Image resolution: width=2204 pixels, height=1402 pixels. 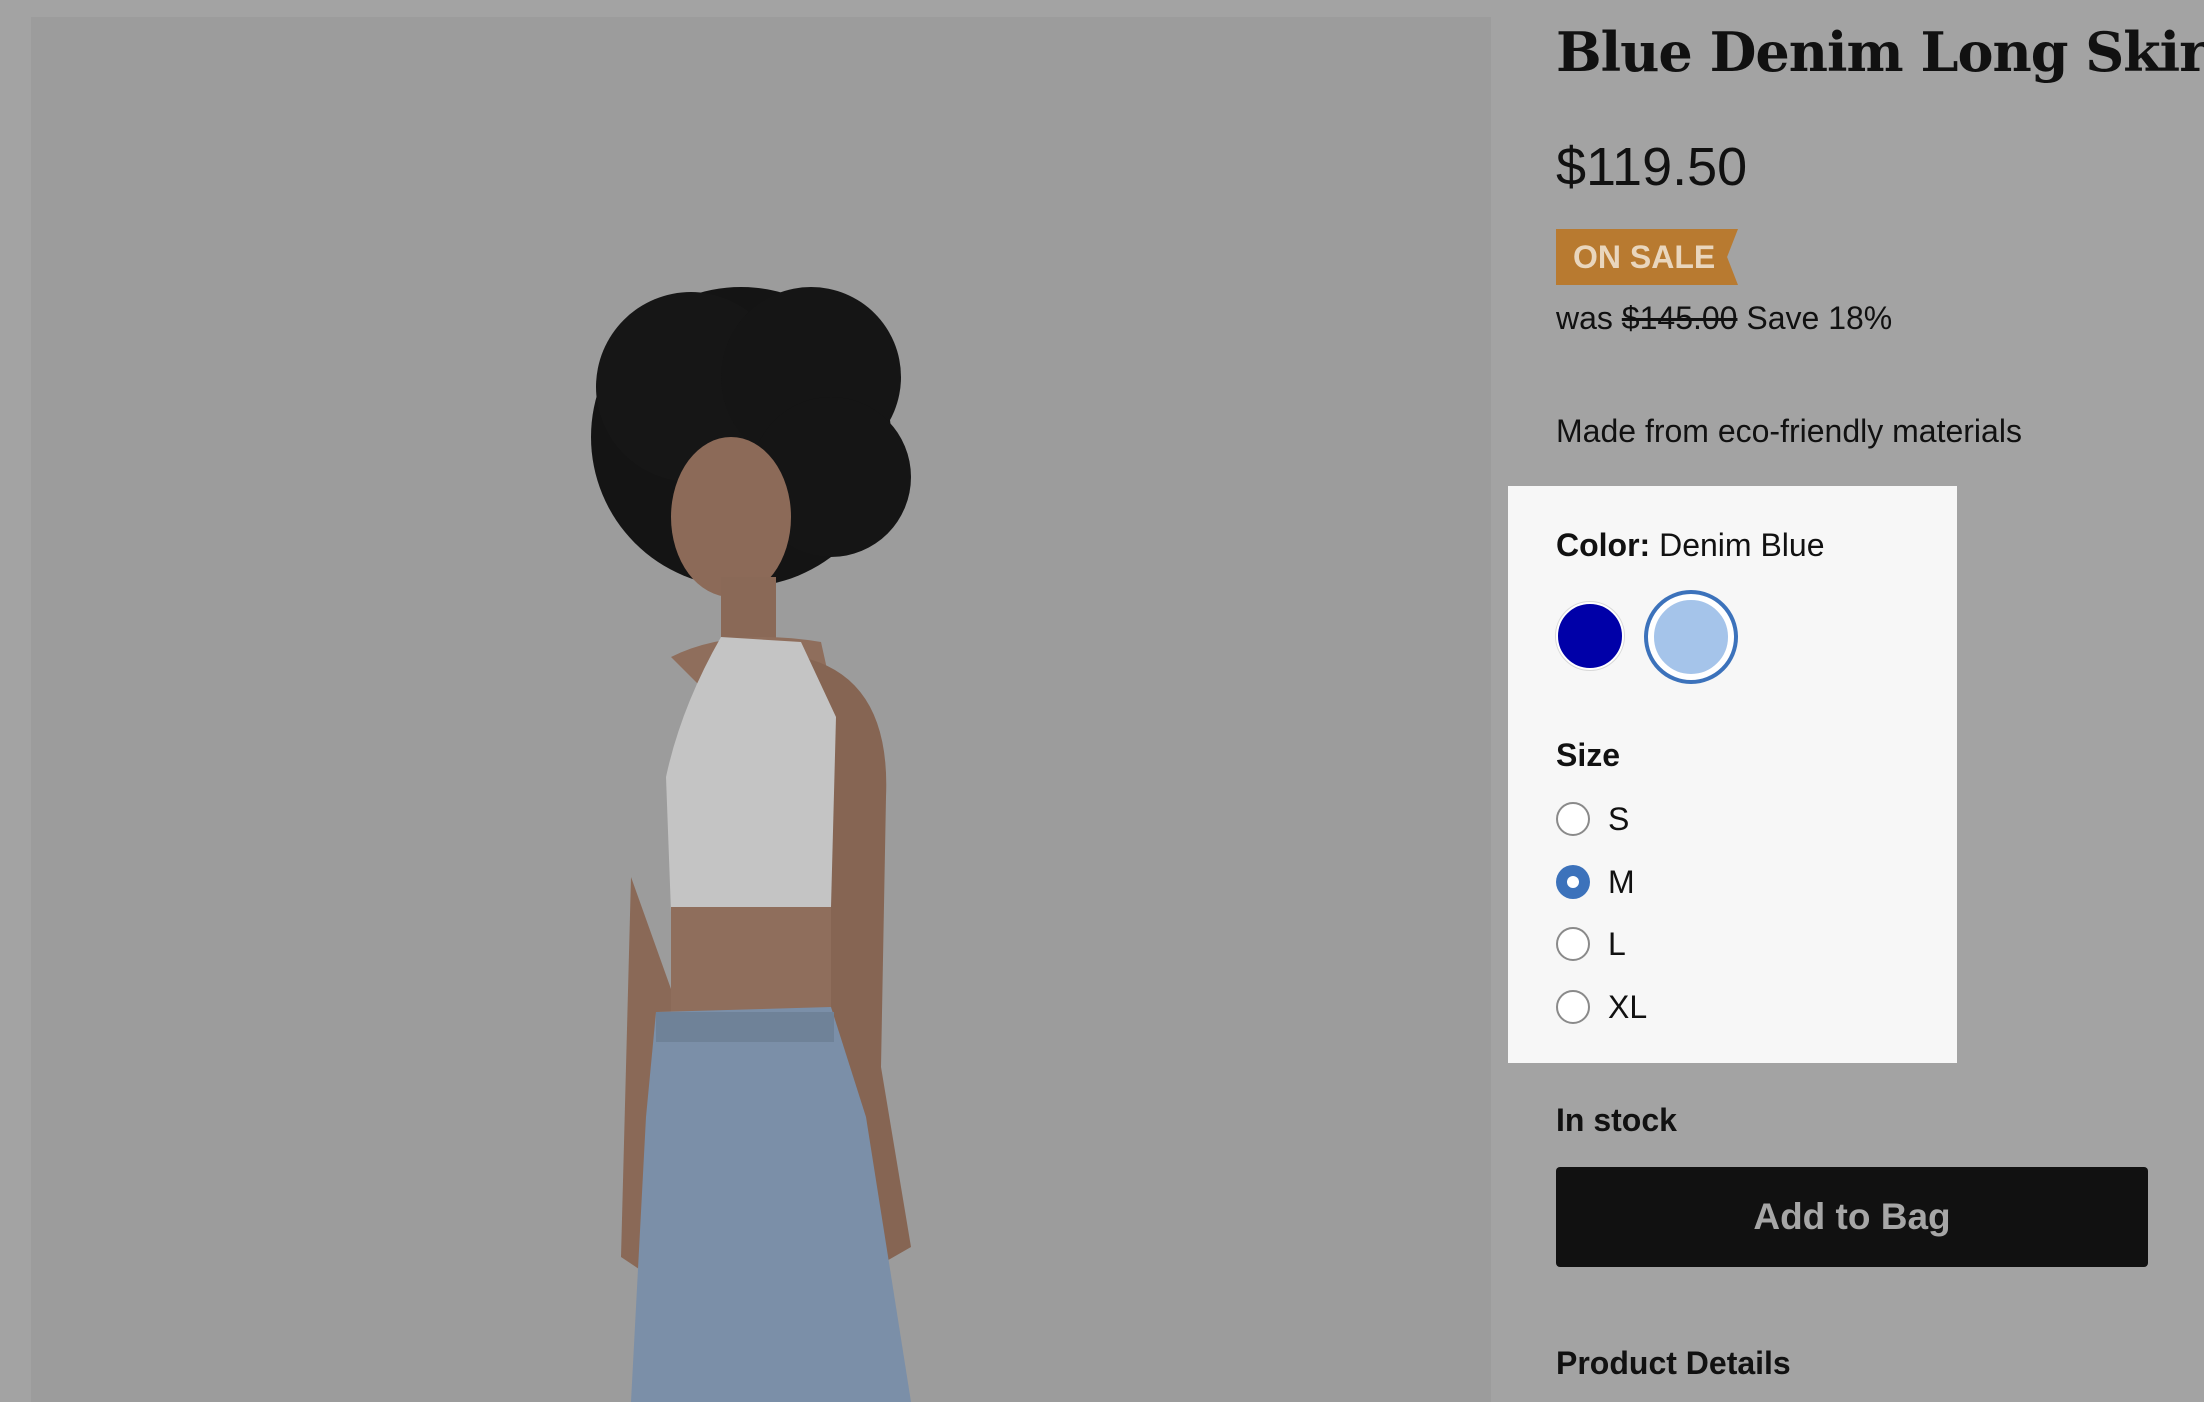 What do you see at coordinates (1652, 167) in the screenshot?
I see `product-price: $119.50` at bounding box center [1652, 167].